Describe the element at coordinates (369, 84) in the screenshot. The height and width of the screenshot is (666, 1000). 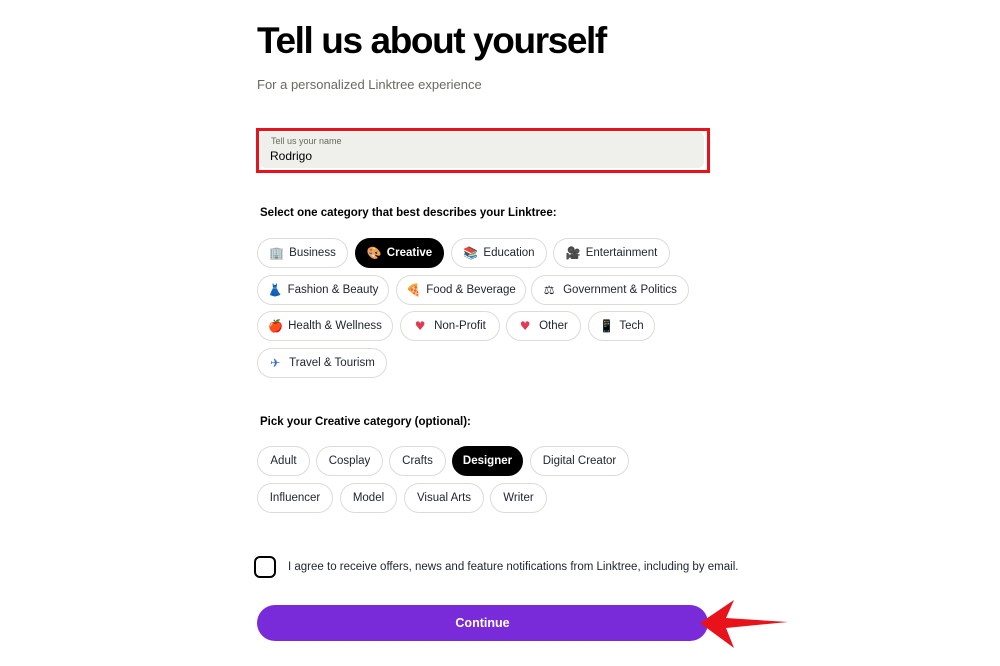
I see `page-subtitle: For a personalized Linktree experience` at that location.